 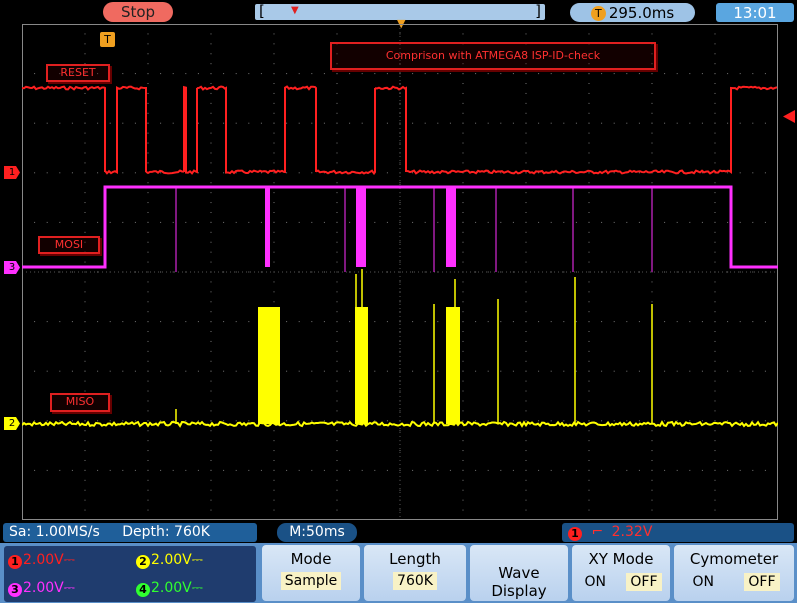 I want to click on run-stop-button: Stop, so click(x=138, y=12).